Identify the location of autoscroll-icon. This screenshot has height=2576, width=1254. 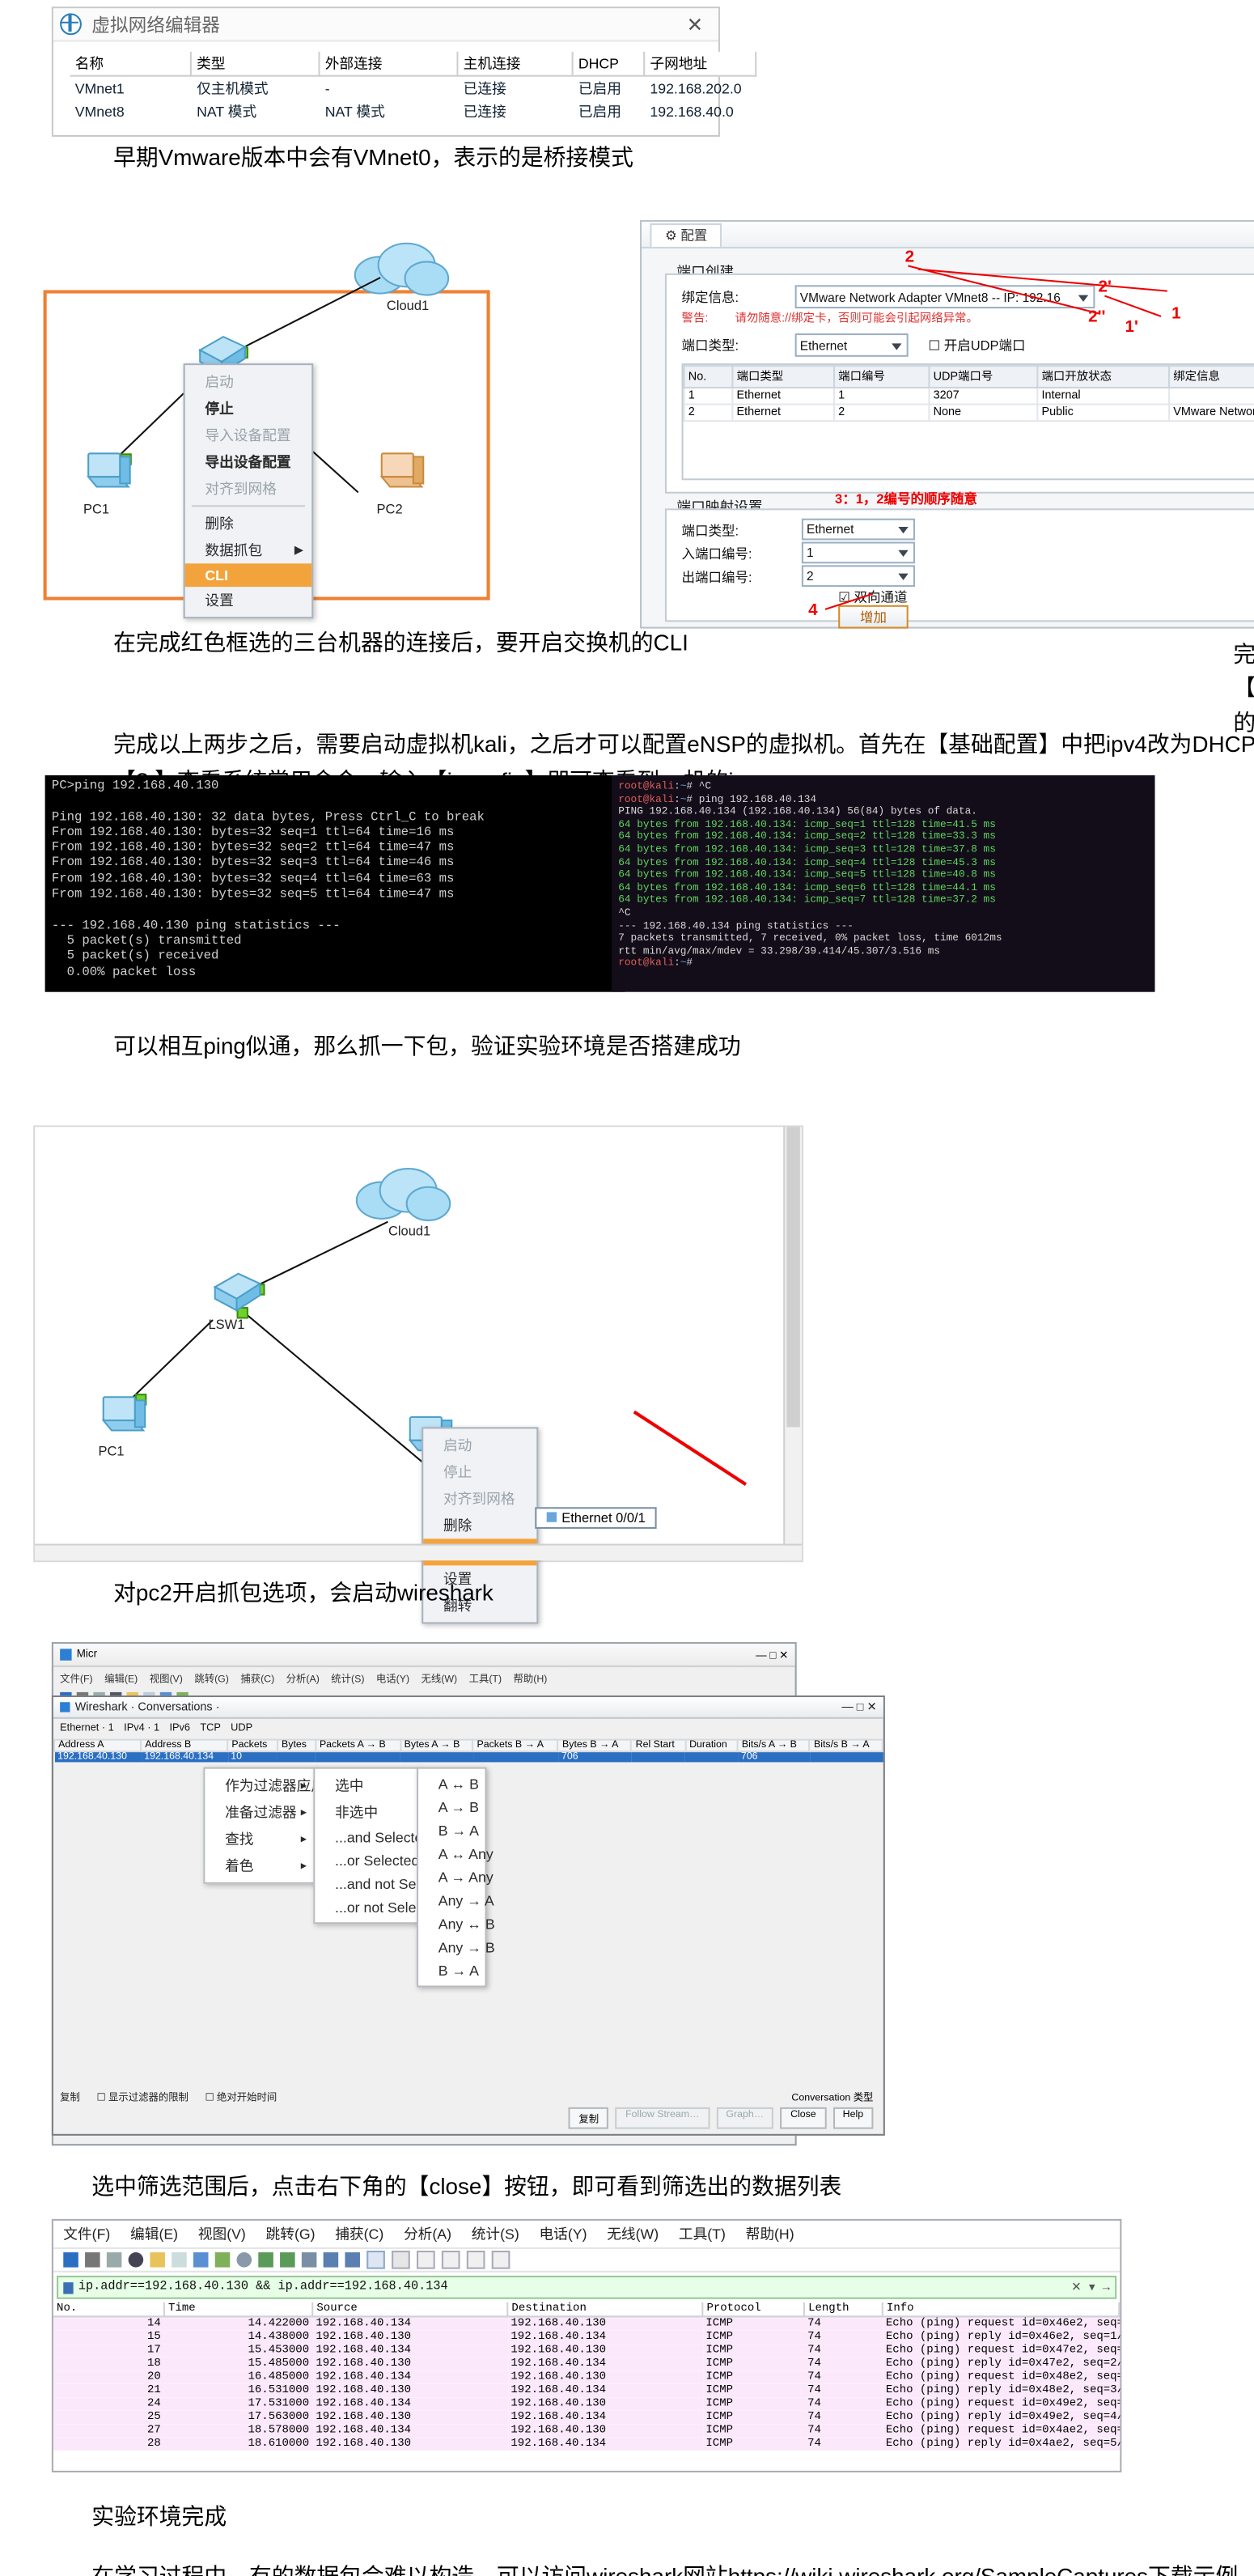
(376, 2260).